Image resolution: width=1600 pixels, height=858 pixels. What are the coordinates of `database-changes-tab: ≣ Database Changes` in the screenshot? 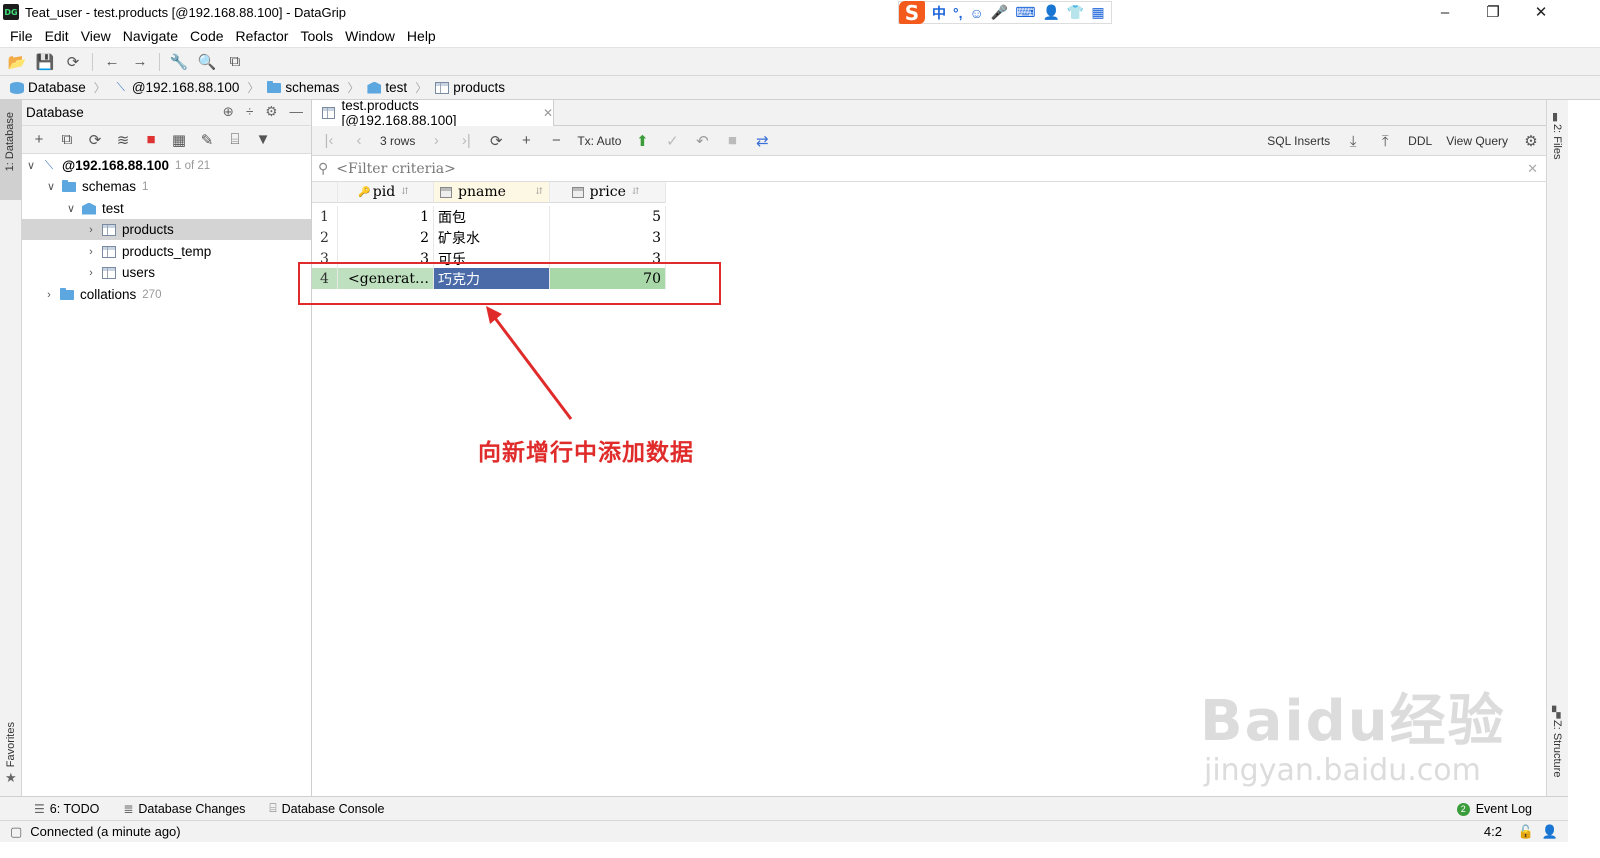 It's located at (184, 809).